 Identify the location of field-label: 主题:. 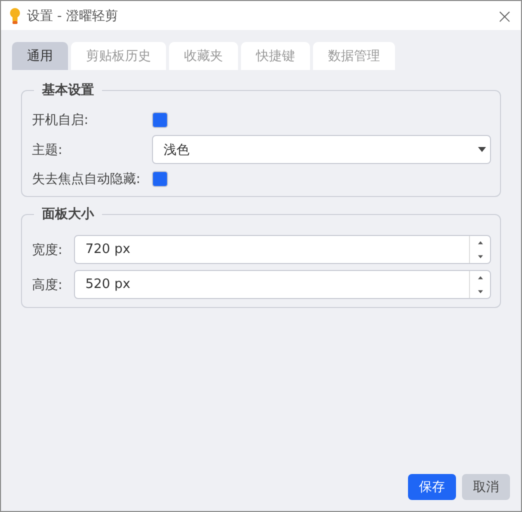
(48, 150).